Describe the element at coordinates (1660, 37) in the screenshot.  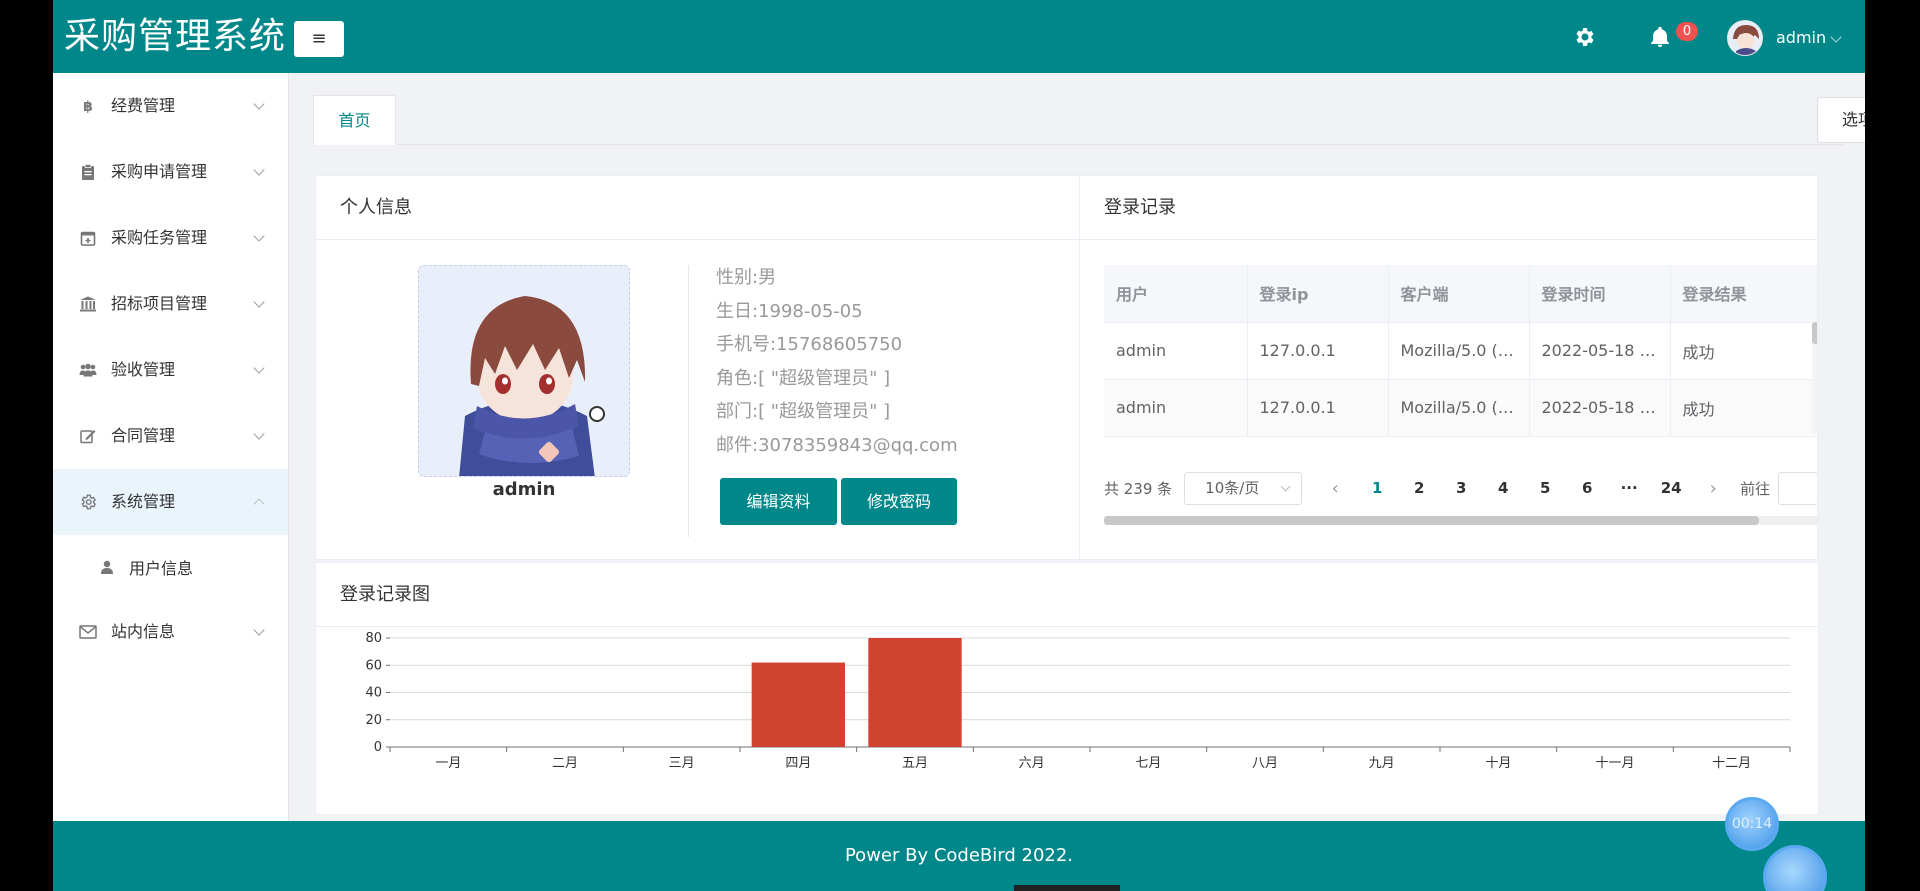
I see `bell-icon` at that location.